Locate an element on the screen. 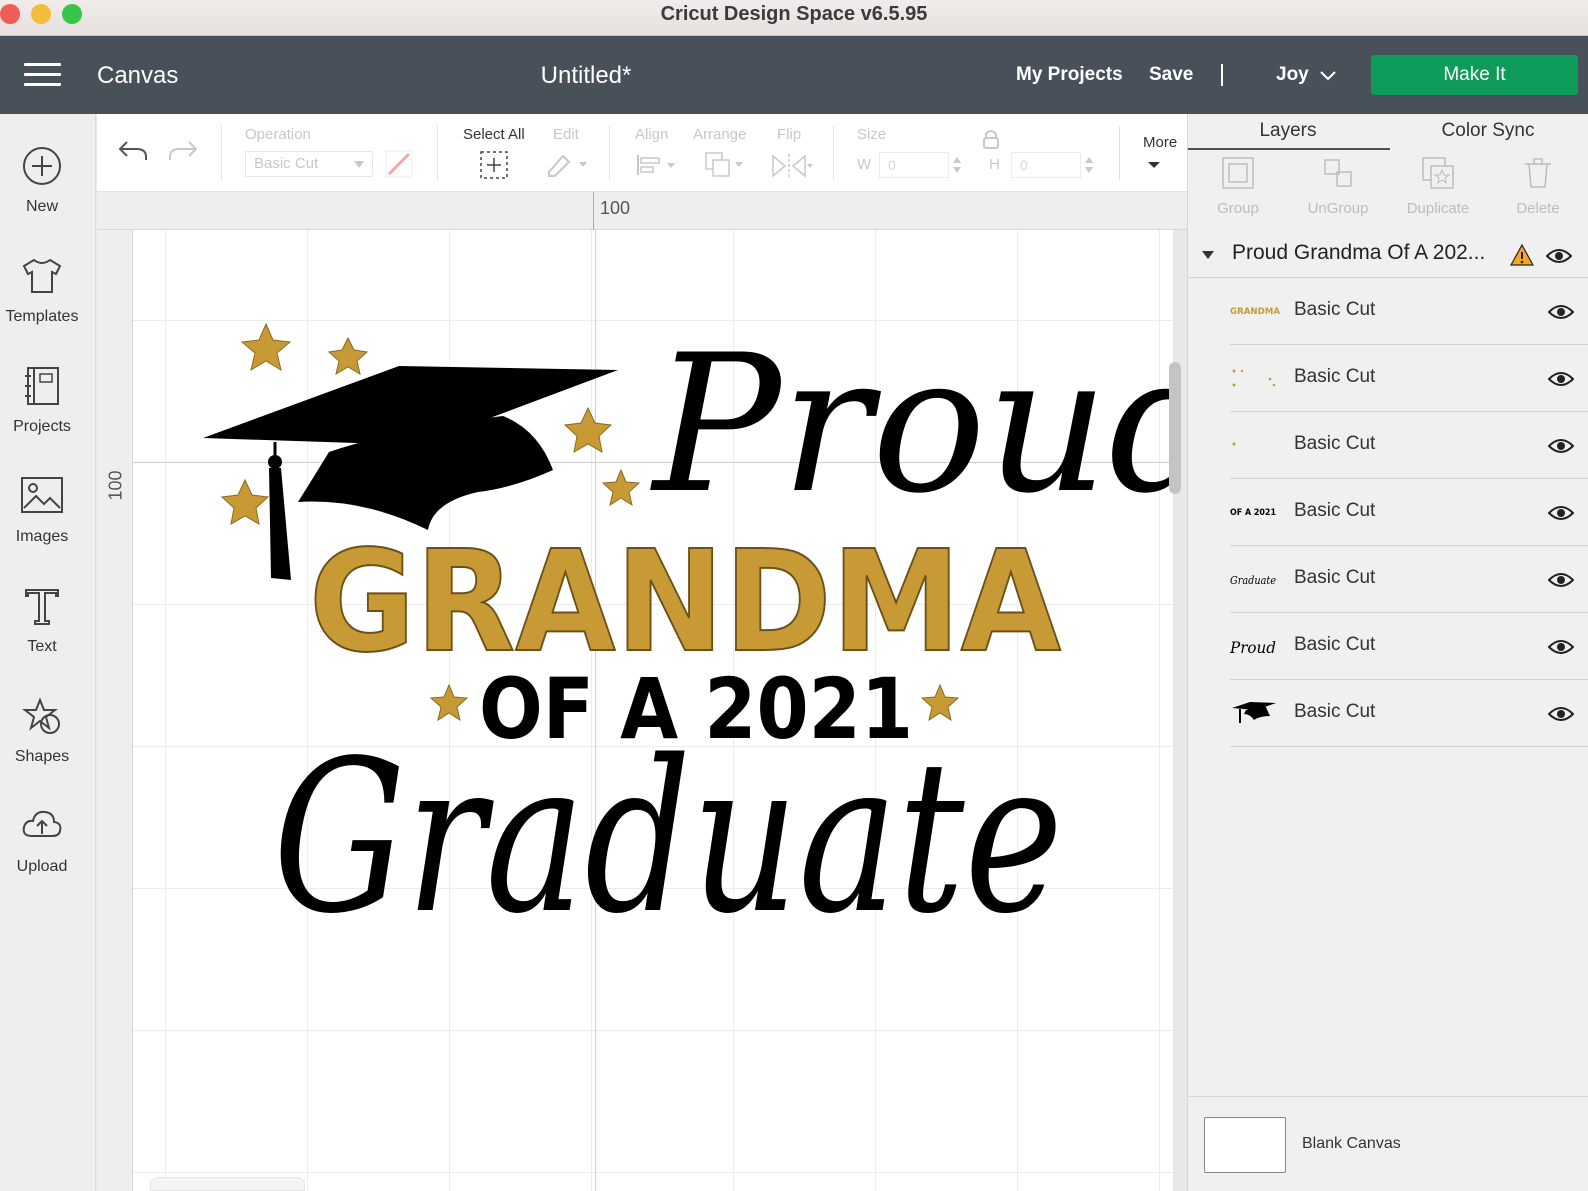 This screenshot has height=1191, width=1588. align-label: Align is located at coordinates (652, 134).